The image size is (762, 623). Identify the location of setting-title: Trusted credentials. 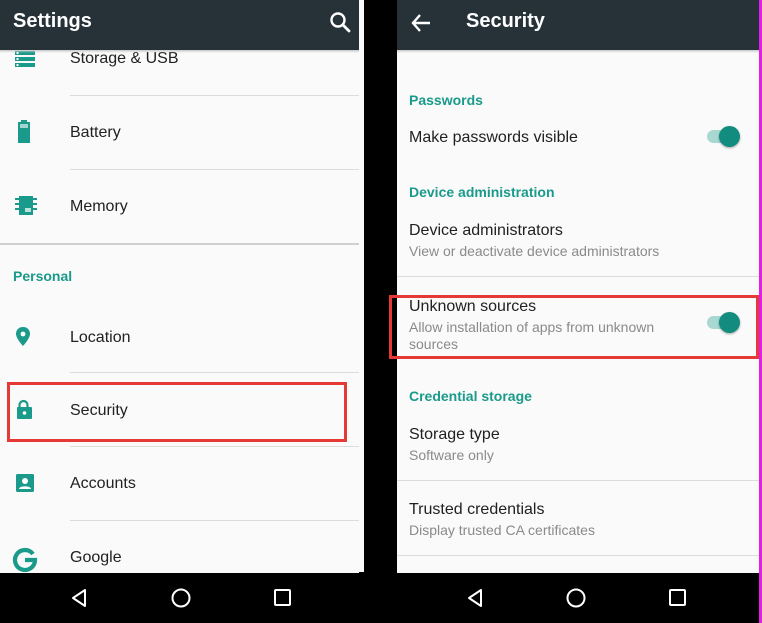
(477, 509).